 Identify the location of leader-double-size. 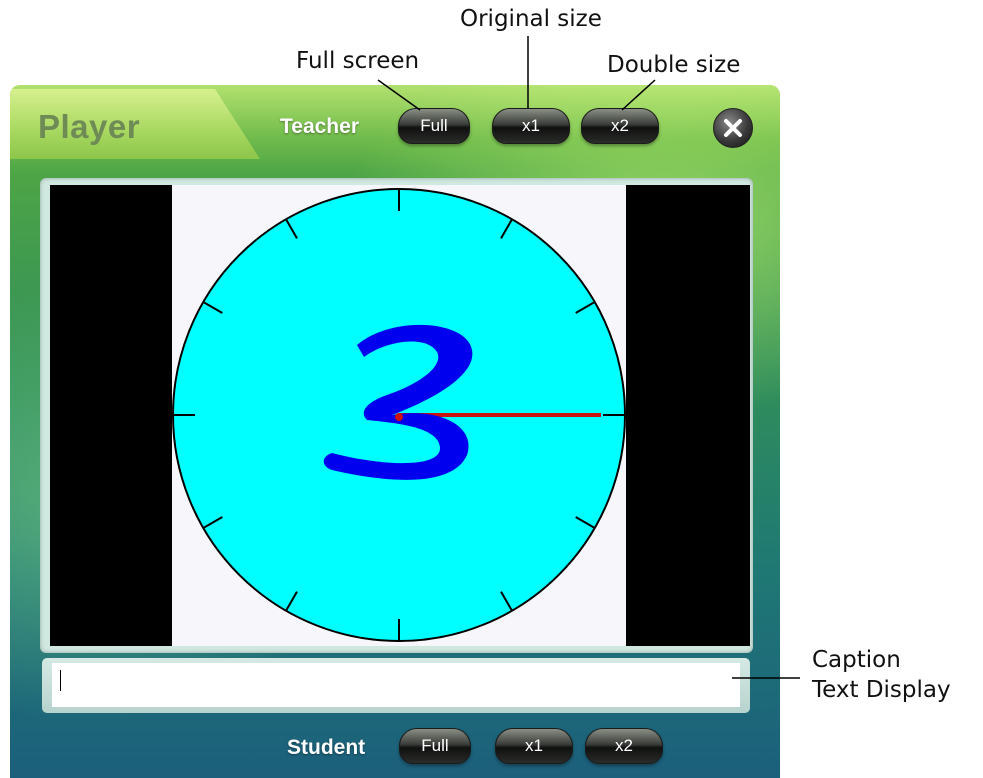
(638, 95).